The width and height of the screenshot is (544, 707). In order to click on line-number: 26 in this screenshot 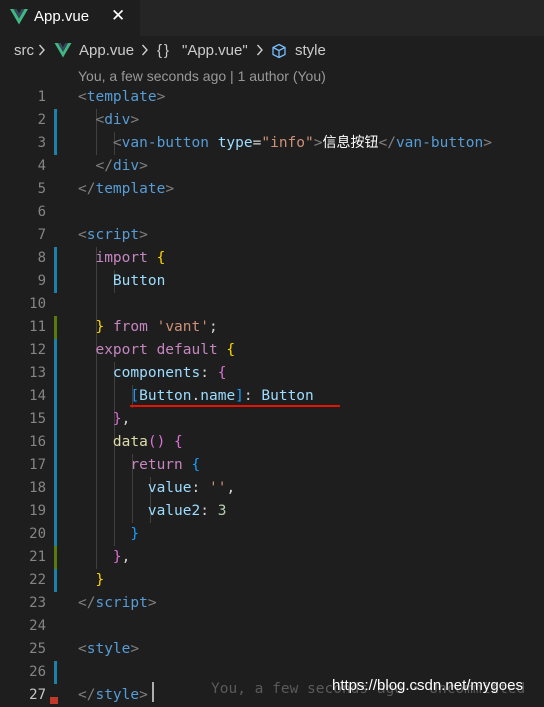, I will do `click(37, 672)`.